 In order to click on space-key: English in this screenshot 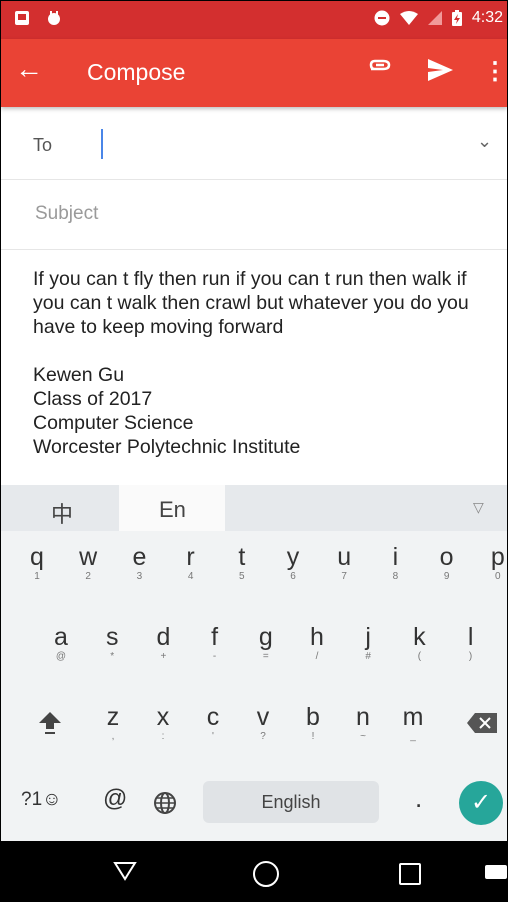, I will do `click(291, 802)`.